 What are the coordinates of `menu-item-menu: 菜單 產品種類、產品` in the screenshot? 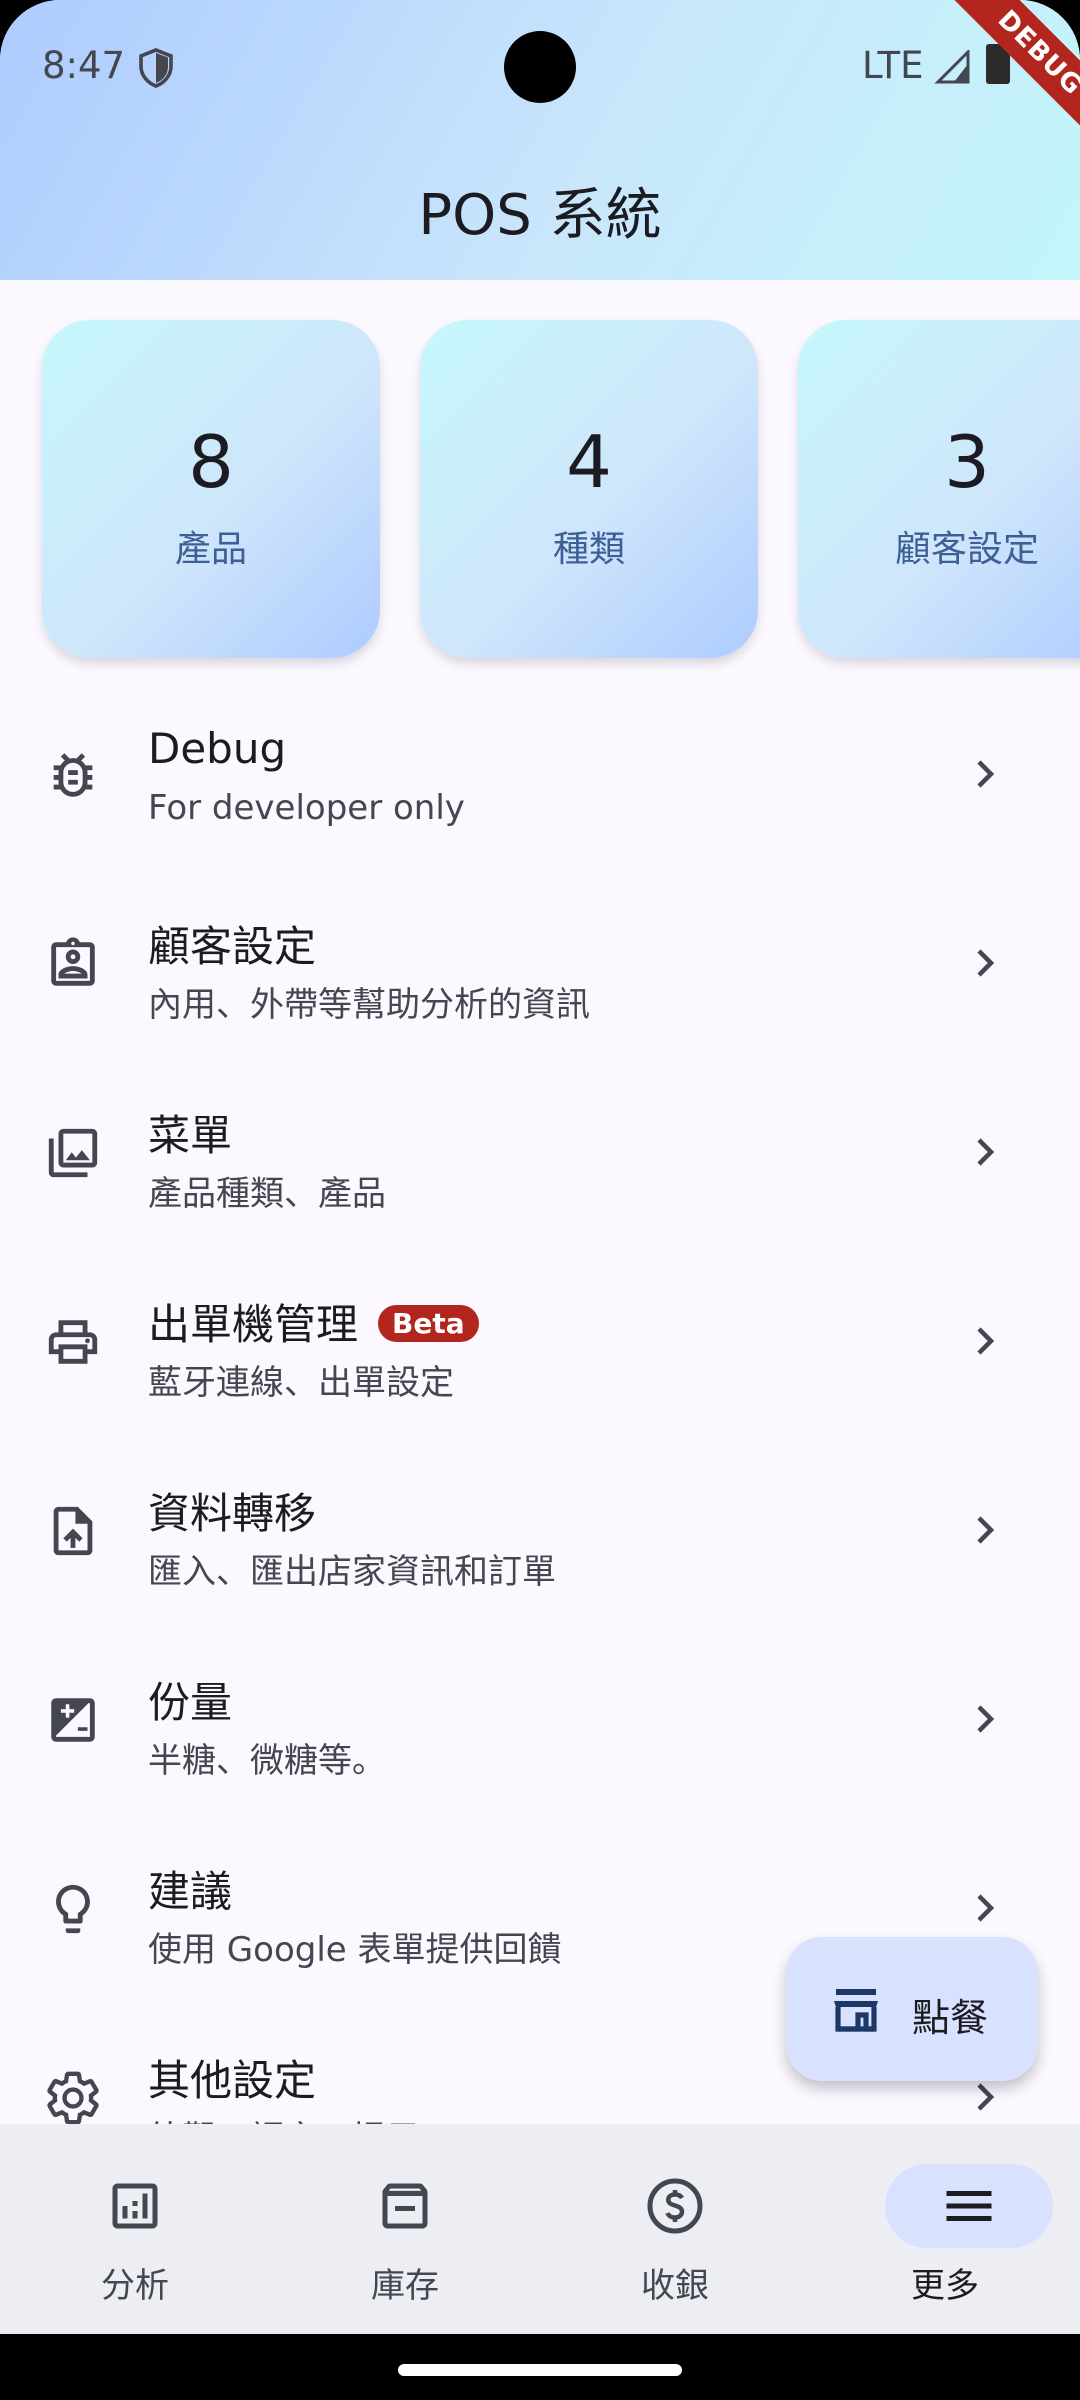 It's located at (540, 1150).